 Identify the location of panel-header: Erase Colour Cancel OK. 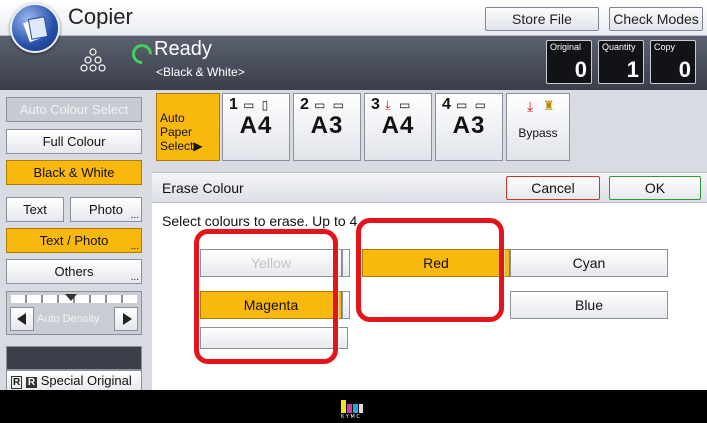
(429, 188).